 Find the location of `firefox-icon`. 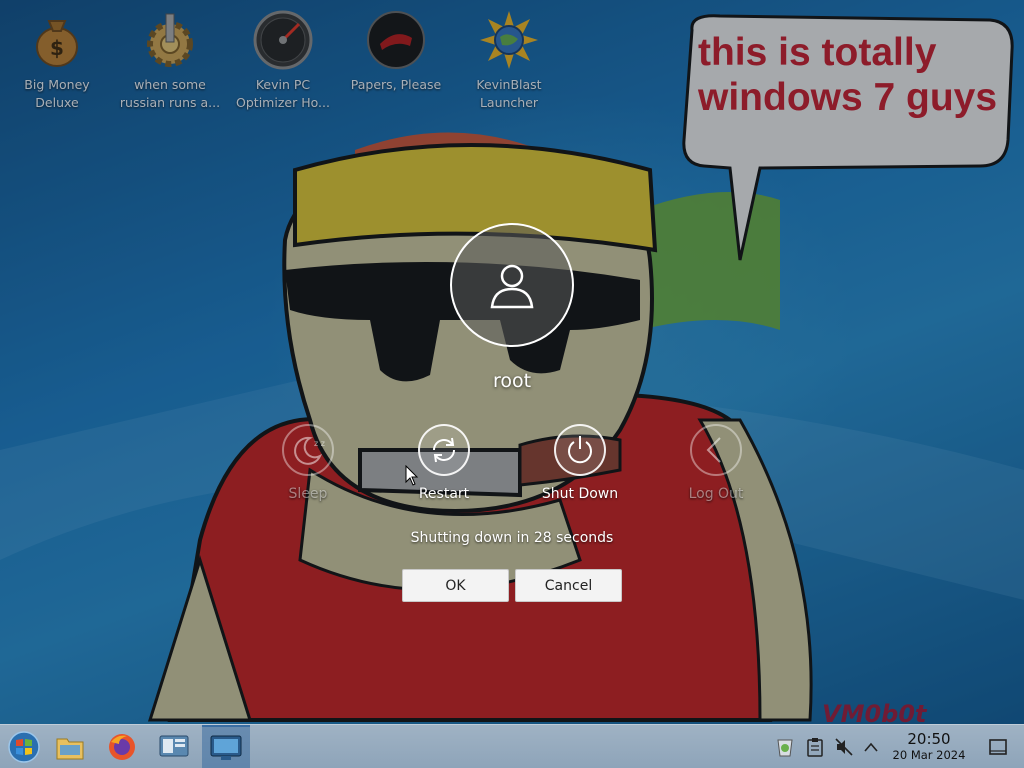

firefox-icon is located at coordinates (122, 747).